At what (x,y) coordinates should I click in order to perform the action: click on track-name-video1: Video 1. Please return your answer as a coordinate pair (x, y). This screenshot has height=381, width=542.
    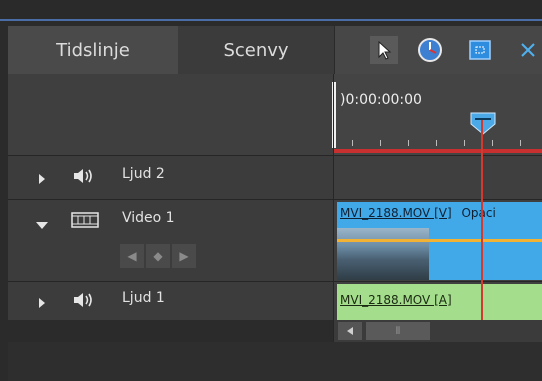
    Looking at the image, I should click on (148, 218).